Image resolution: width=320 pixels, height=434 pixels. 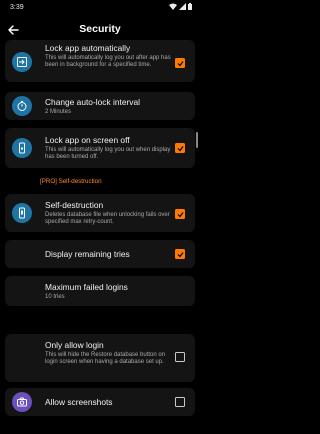 What do you see at coordinates (100, 7) in the screenshot?
I see `status-bar: 3:39` at bounding box center [100, 7].